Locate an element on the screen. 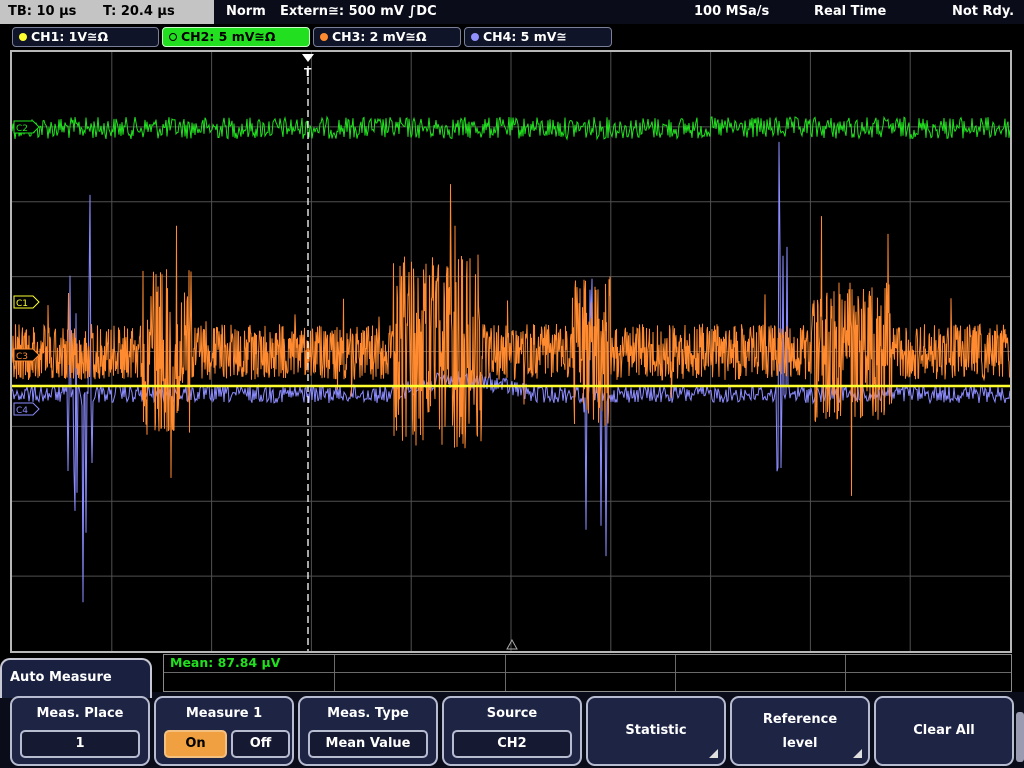 The height and width of the screenshot is (768, 1024). reference-level-label-line1: Reference is located at coordinates (800, 719).